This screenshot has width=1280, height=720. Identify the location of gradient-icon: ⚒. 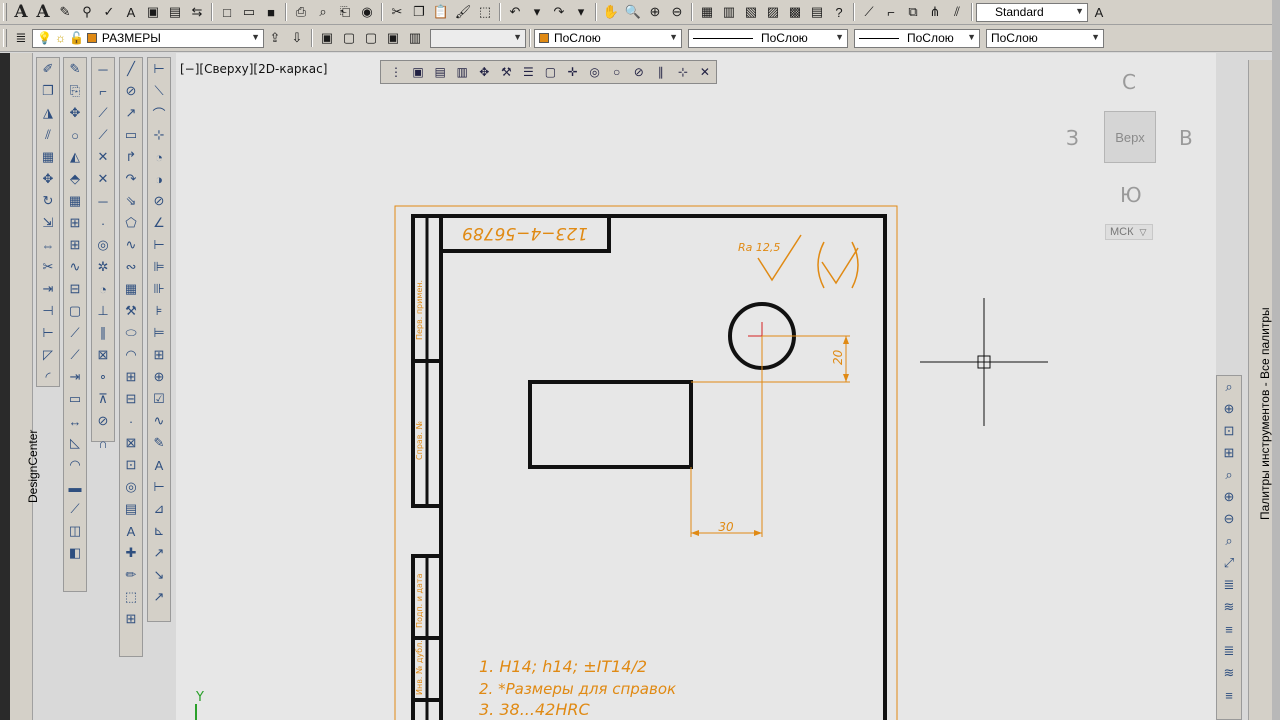
(131, 311).